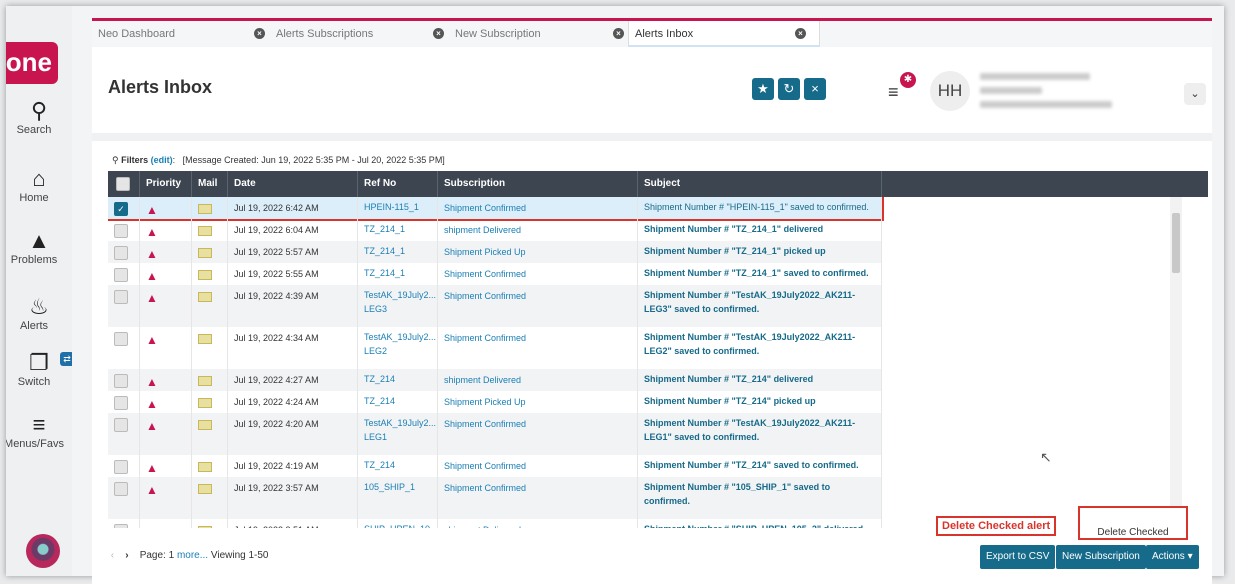  I want to click on tab-new-subscription: New Subscription, so click(534, 34).